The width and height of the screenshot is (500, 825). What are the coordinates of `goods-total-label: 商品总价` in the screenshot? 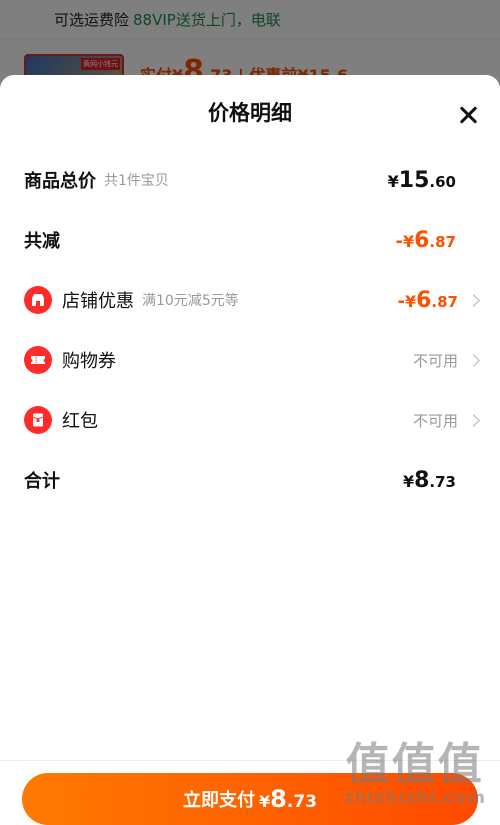 It's located at (60, 181).